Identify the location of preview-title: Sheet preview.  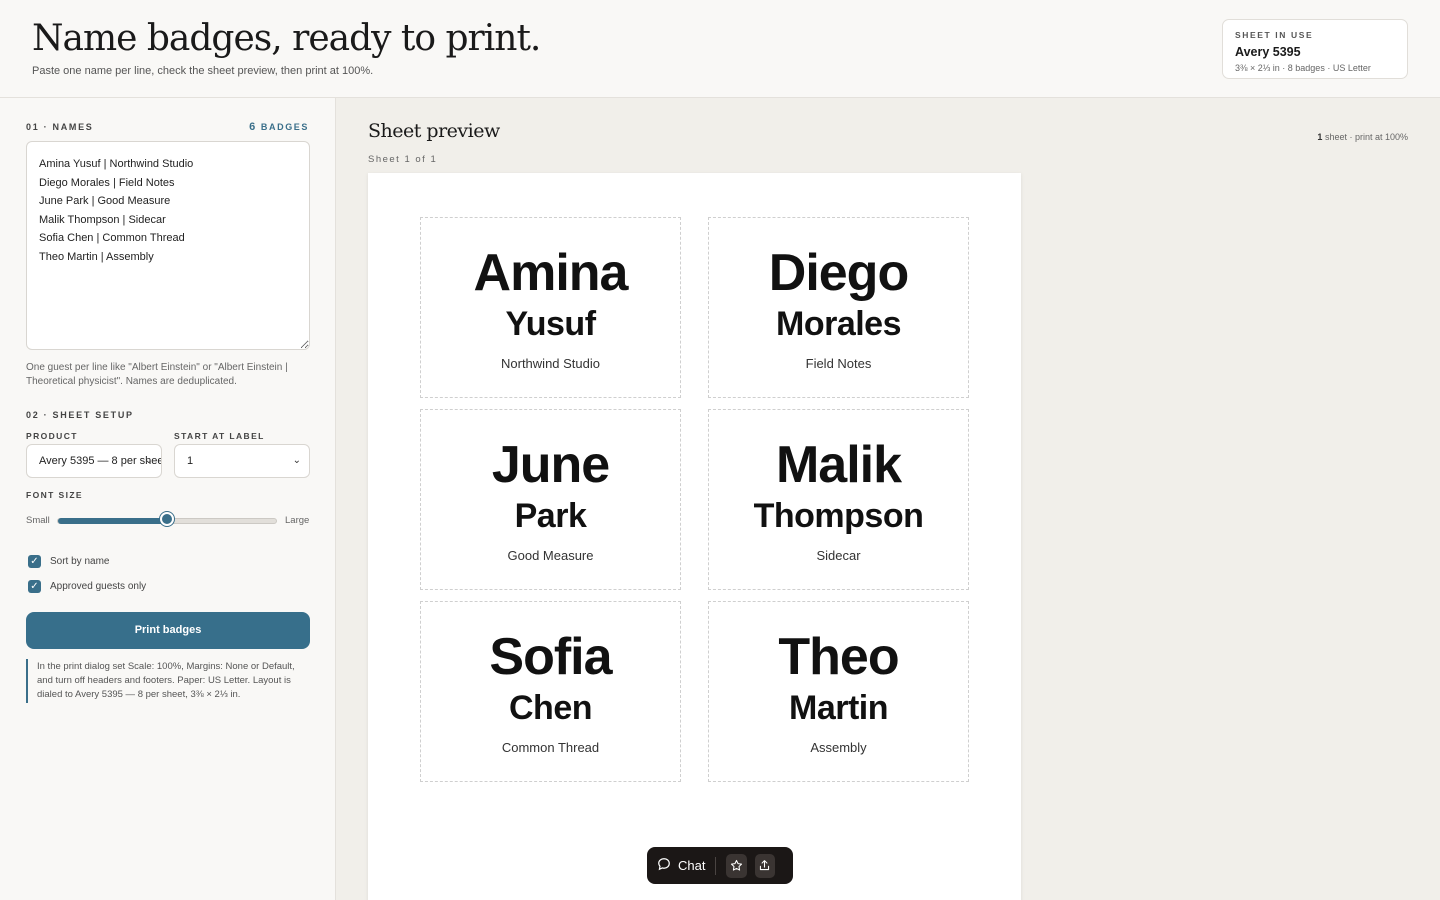
(434, 131).